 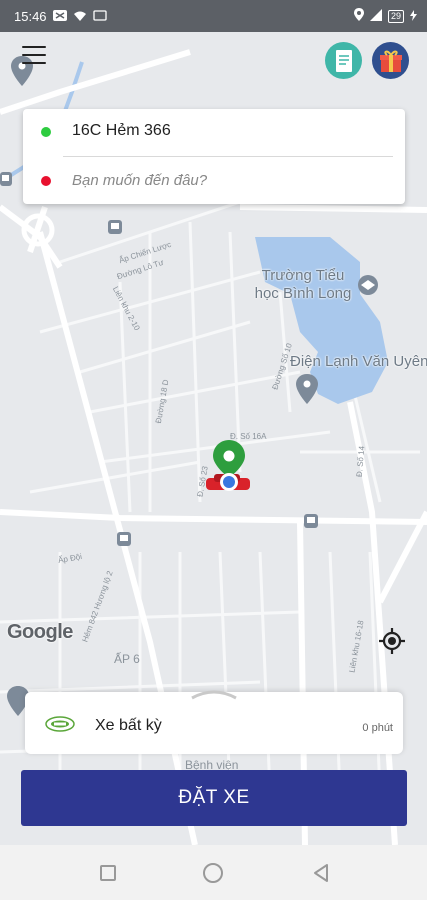 I want to click on cast-icon, so click(x=99, y=16).